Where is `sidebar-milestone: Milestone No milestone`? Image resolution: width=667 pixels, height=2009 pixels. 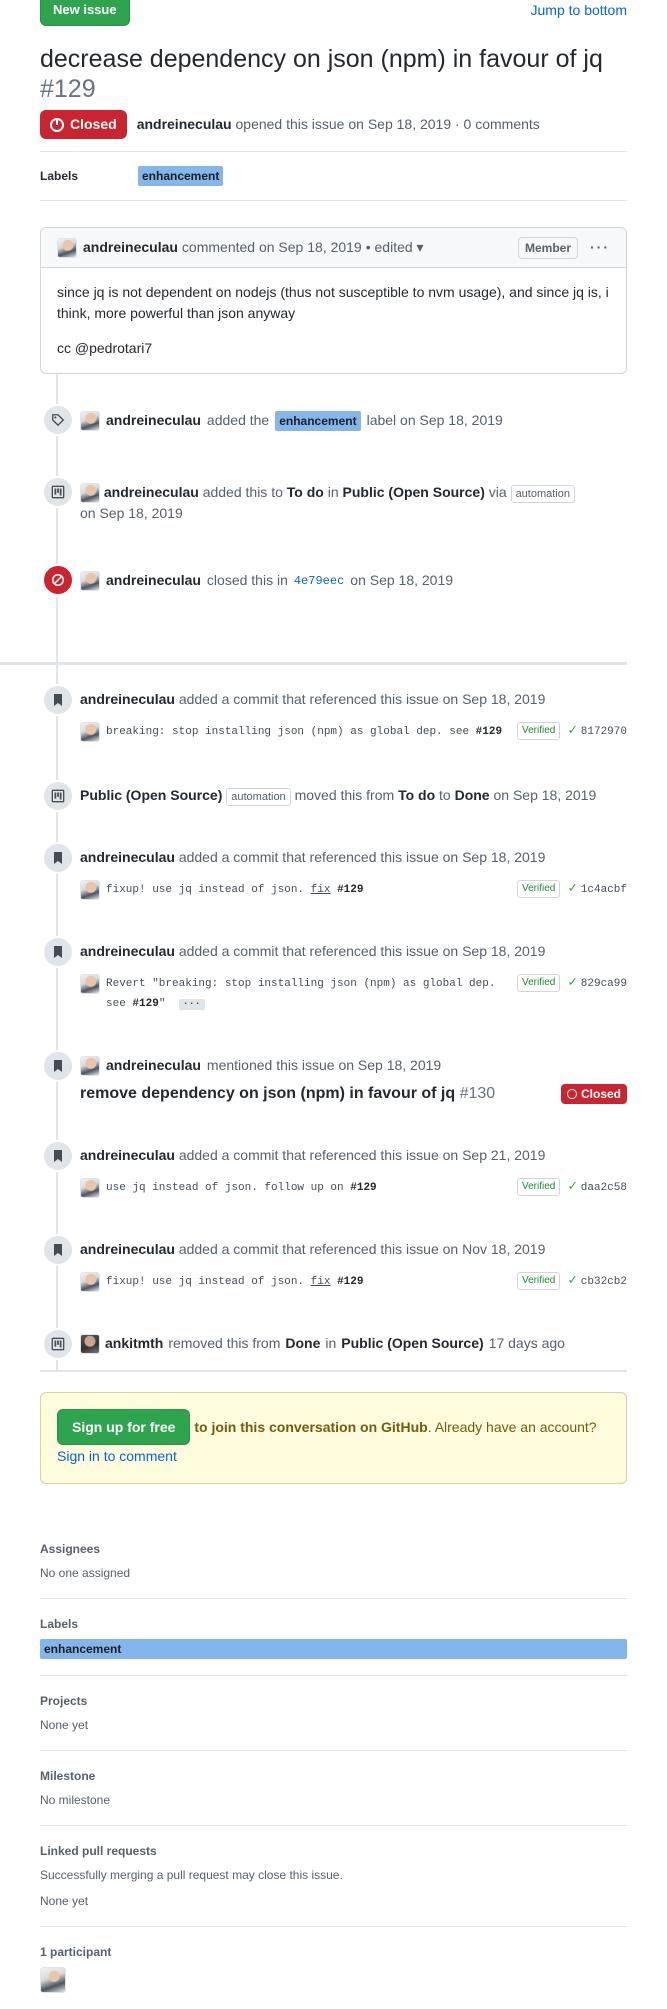
sidebar-milestone: Milestone No milestone is located at coordinates (333, 1788).